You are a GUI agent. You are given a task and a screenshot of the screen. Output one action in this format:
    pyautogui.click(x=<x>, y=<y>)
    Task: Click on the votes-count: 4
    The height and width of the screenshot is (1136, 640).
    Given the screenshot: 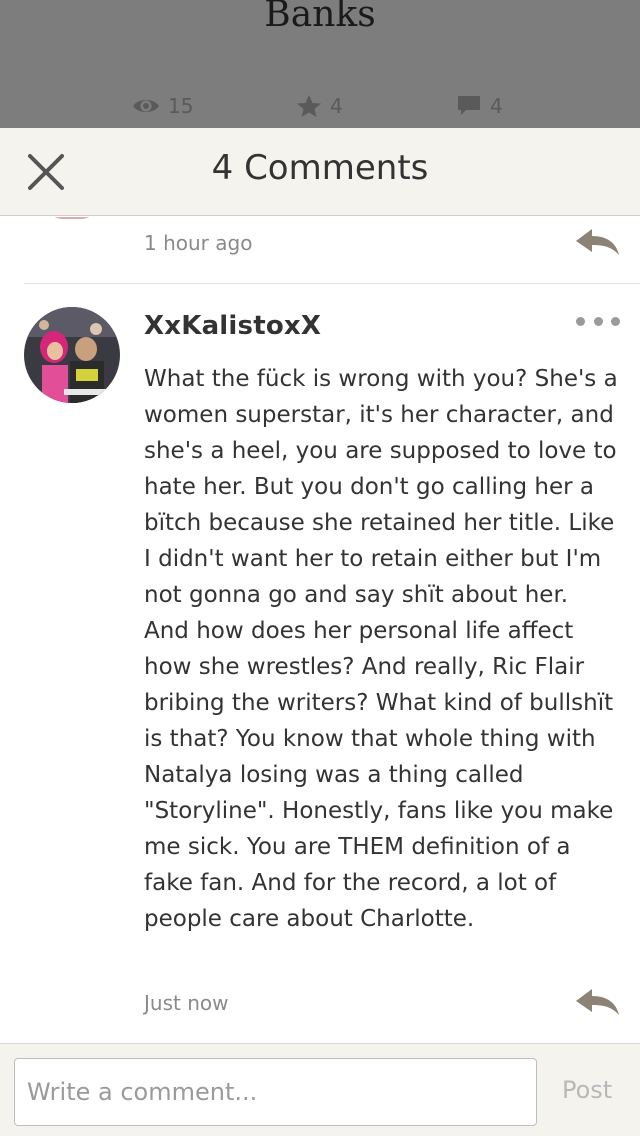 What is the action you would take?
    pyautogui.click(x=336, y=106)
    